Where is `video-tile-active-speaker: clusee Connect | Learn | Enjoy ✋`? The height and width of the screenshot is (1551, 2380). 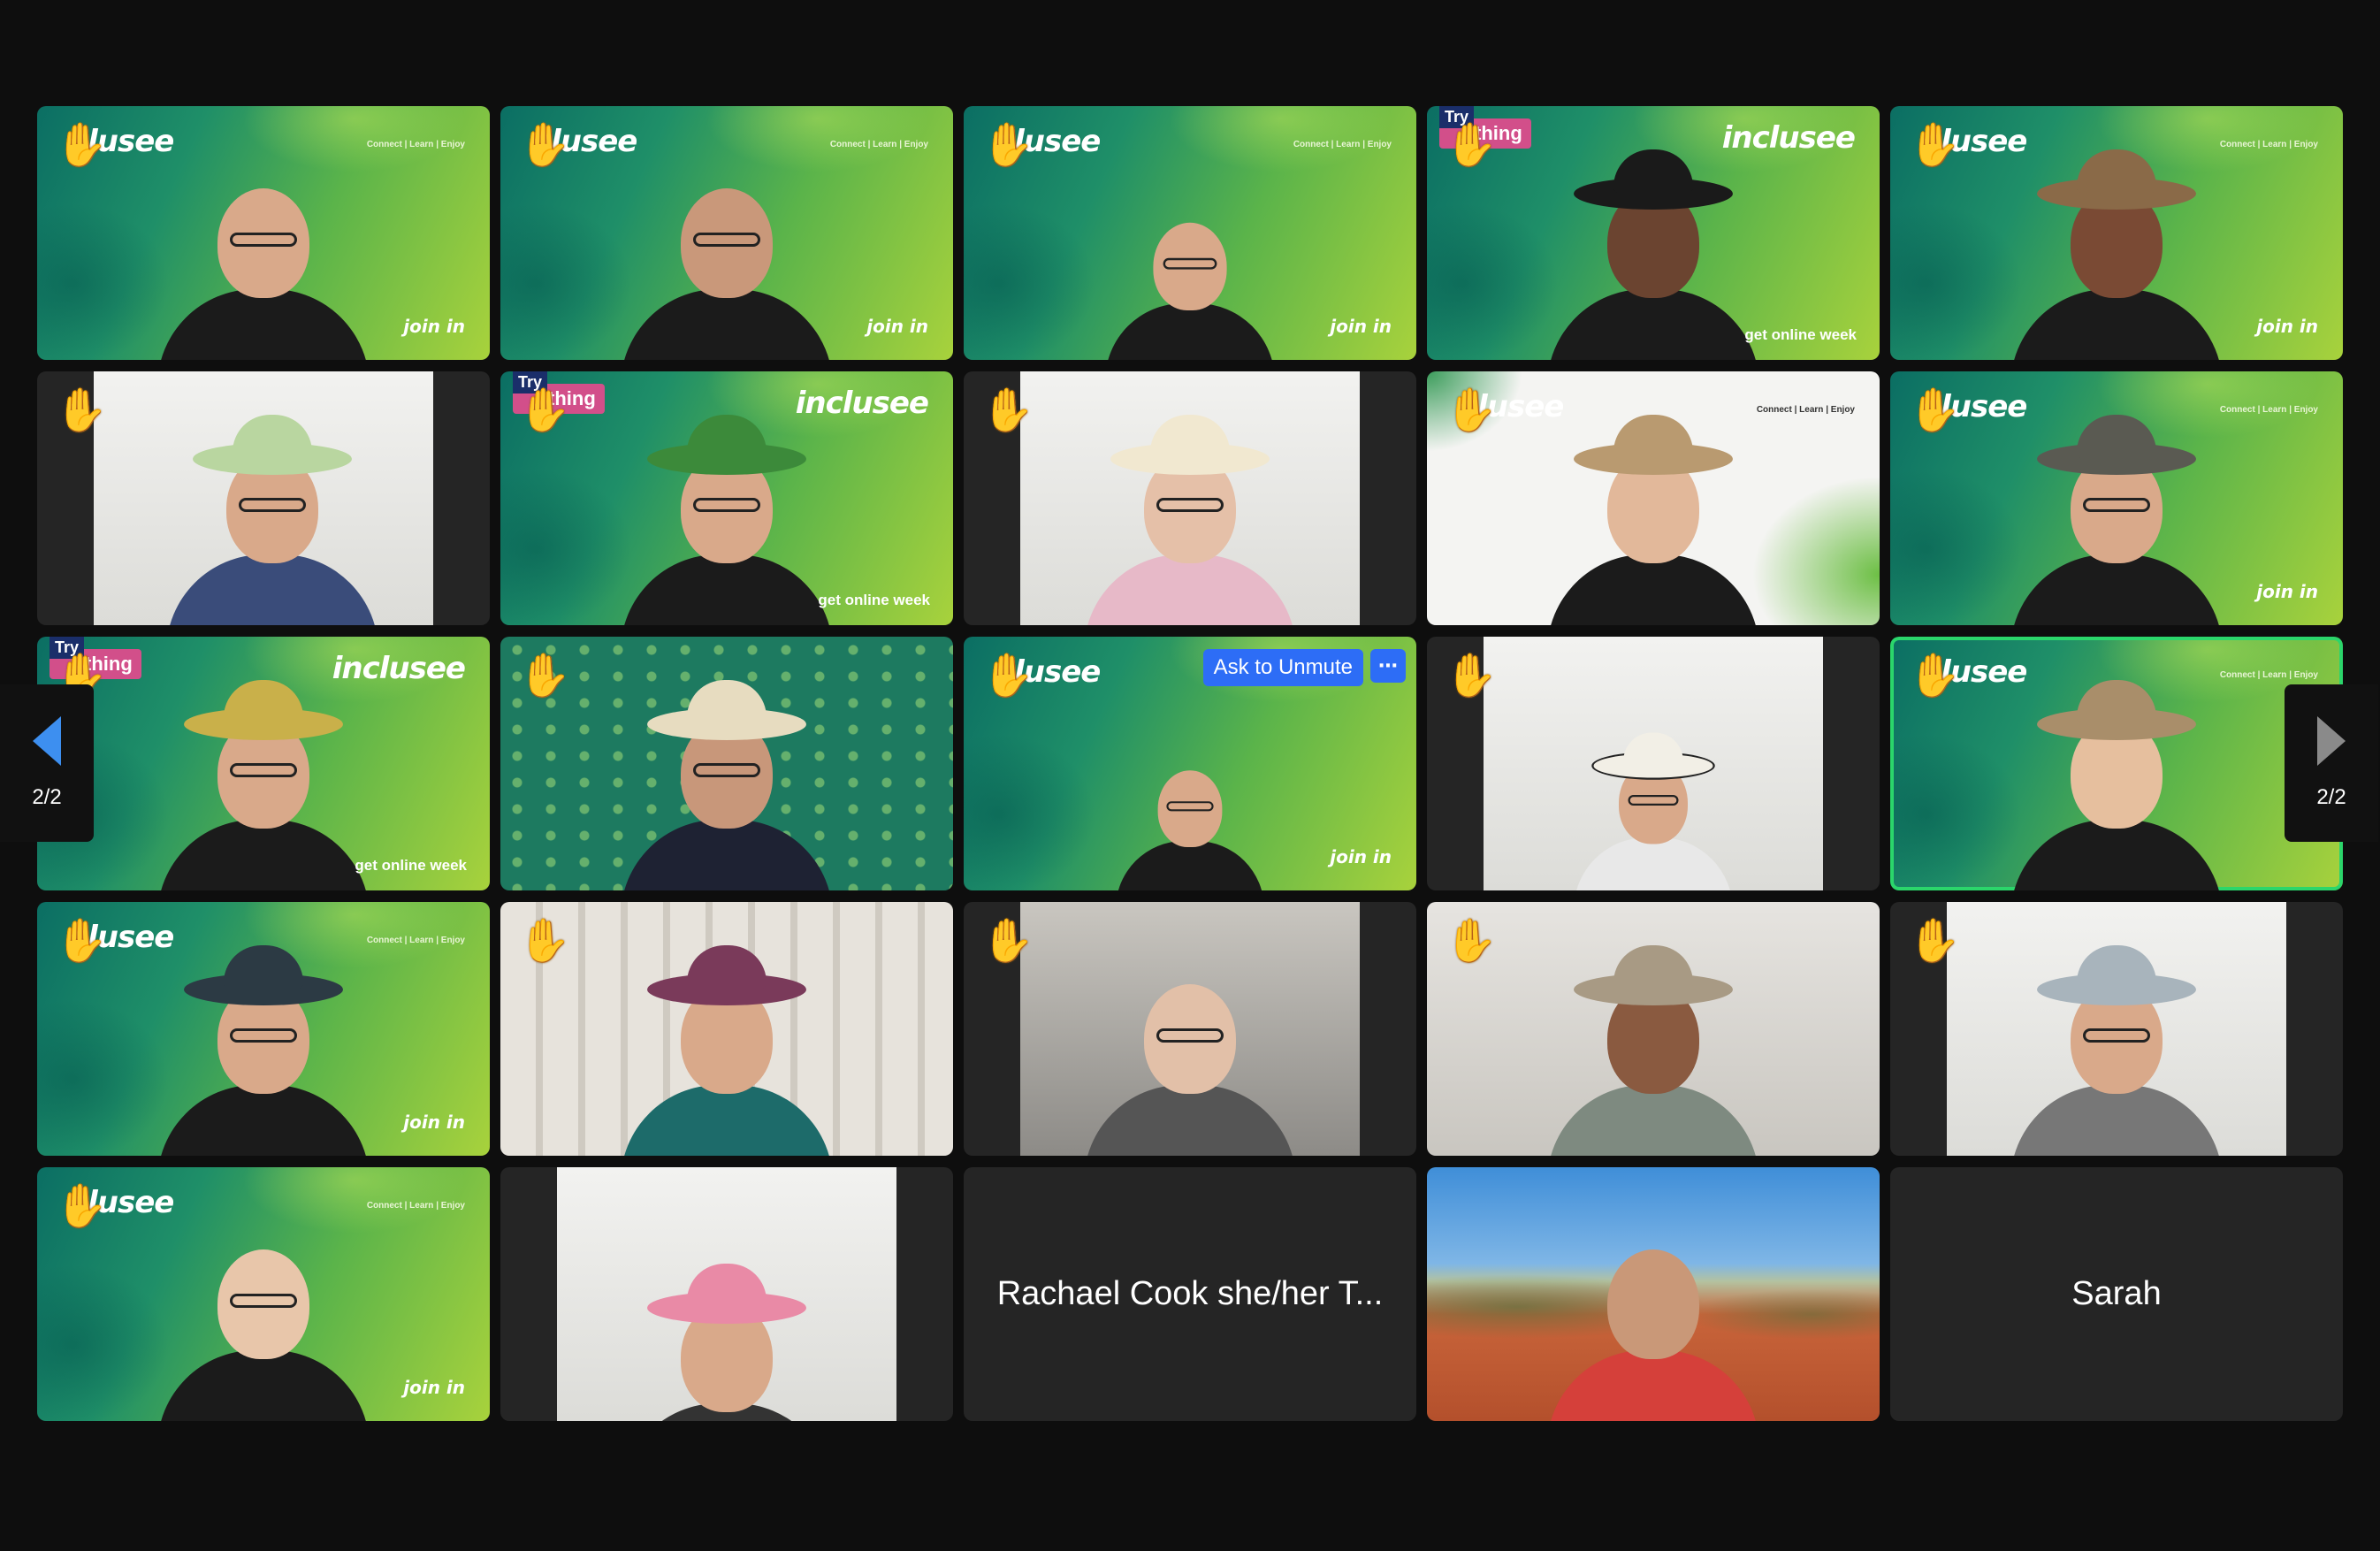 video-tile-active-speaker: clusee Connect | Learn | Enjoy ✋ is located at coordinates (2116, 763).